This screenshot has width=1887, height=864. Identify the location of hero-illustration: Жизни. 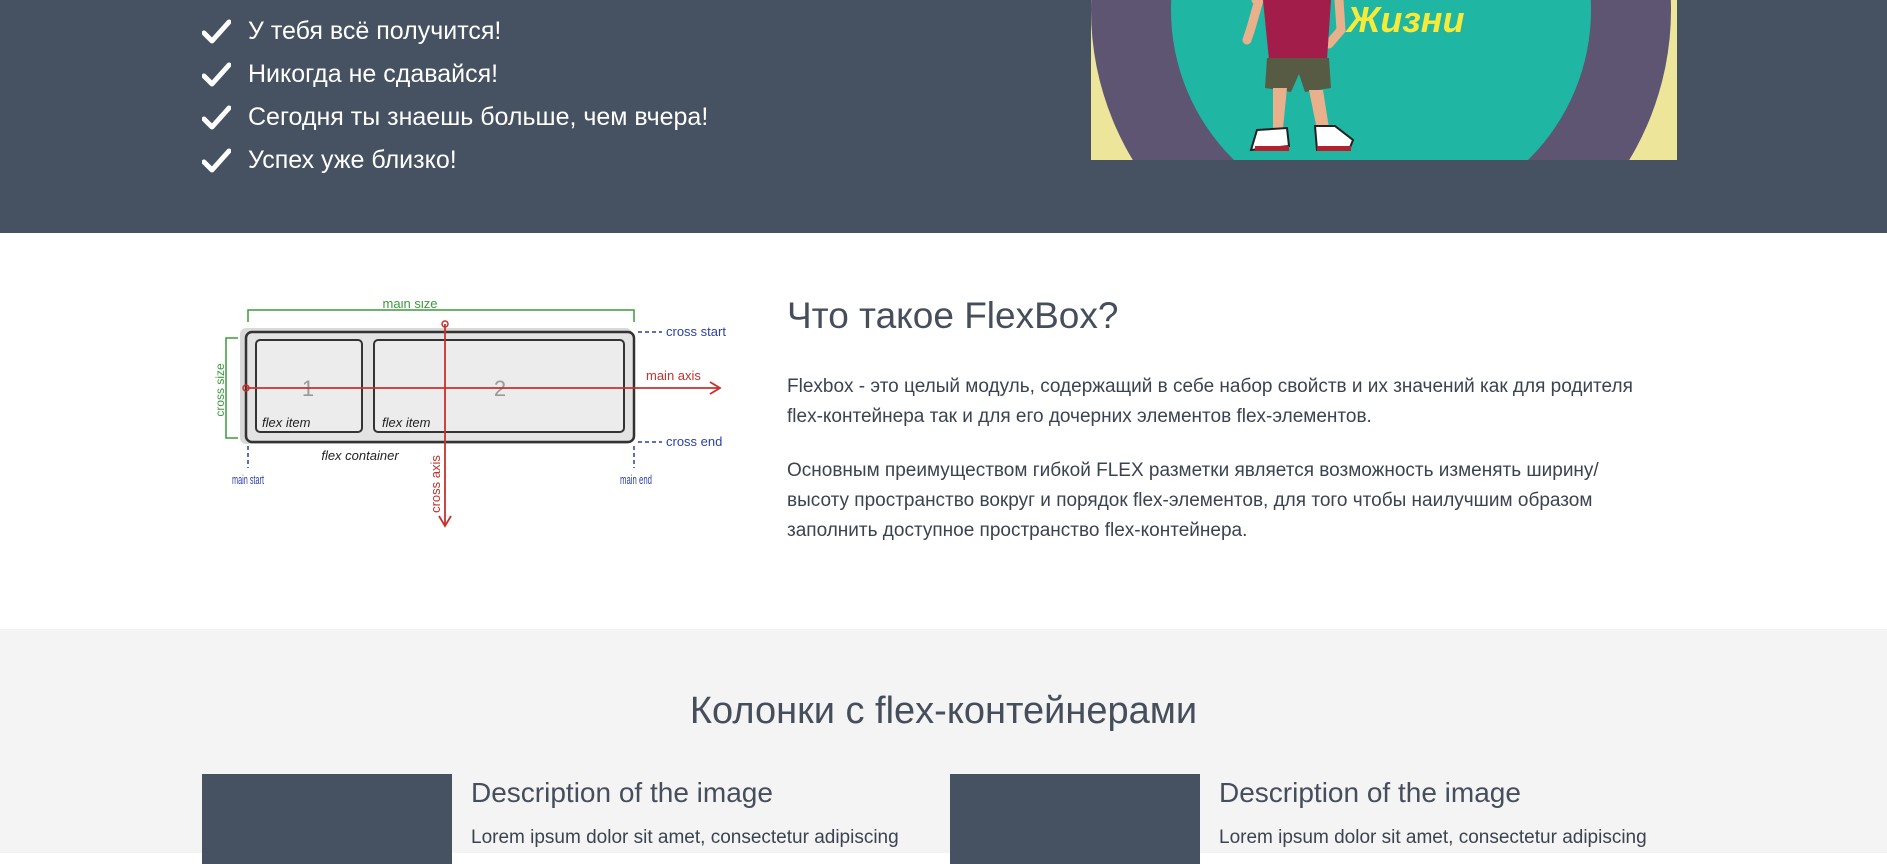
(1384, 80).